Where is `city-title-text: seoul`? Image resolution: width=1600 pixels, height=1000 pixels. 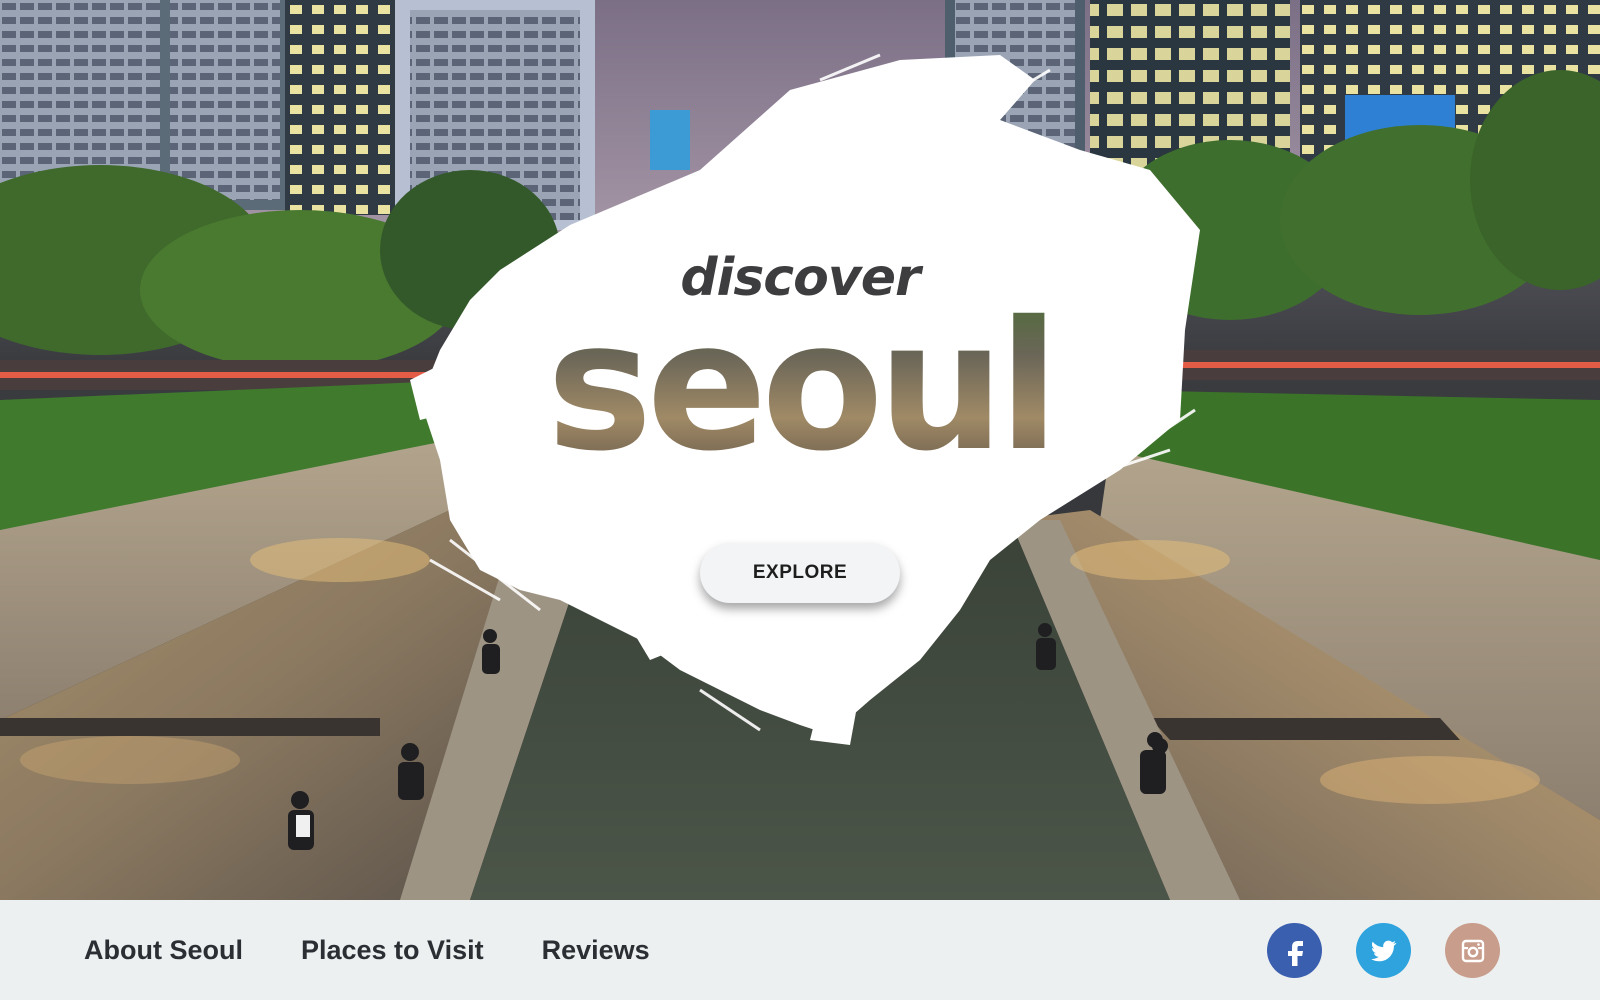 city-title-text: seoul is located at coordinates (800, 390).